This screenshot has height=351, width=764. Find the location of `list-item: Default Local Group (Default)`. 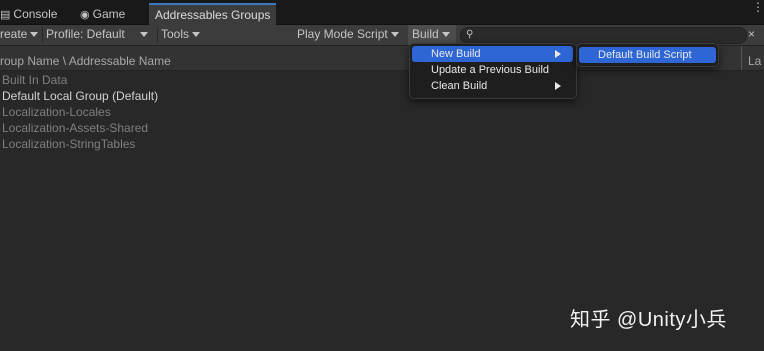

list-item: Default Local Group (Default) is located at coordinates (80, 96).